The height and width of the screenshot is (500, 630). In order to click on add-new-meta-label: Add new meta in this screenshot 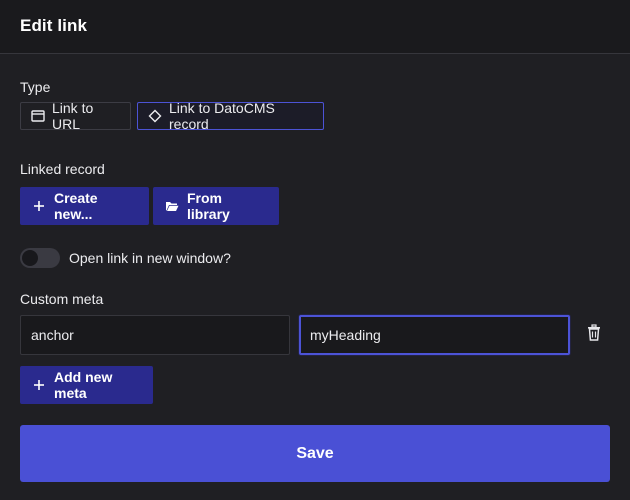, I will do `click(83, 385)`.